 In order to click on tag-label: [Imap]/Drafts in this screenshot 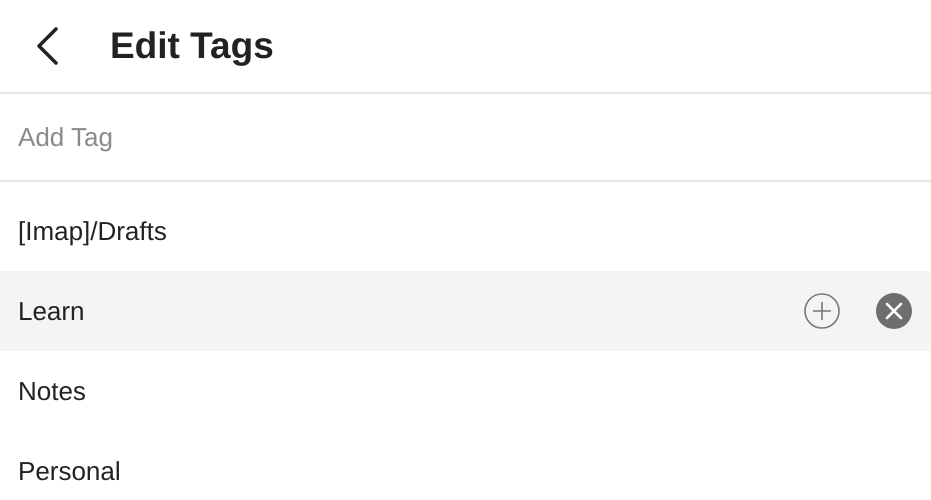, I will do `click(93, 231)`.